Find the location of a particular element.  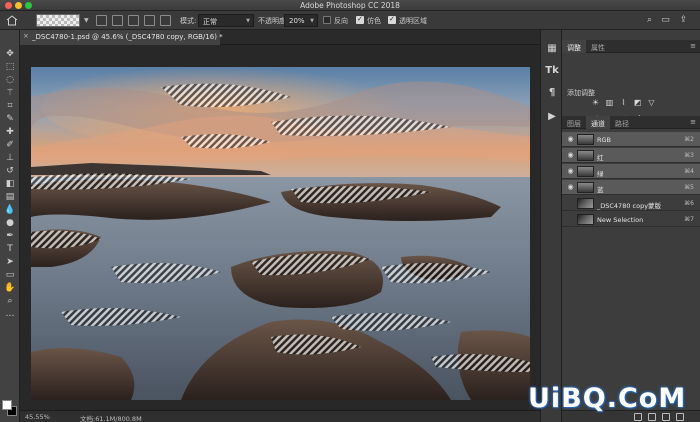

magic-wand-tool-icon: ⚚ is located at coordinates (10, 93).